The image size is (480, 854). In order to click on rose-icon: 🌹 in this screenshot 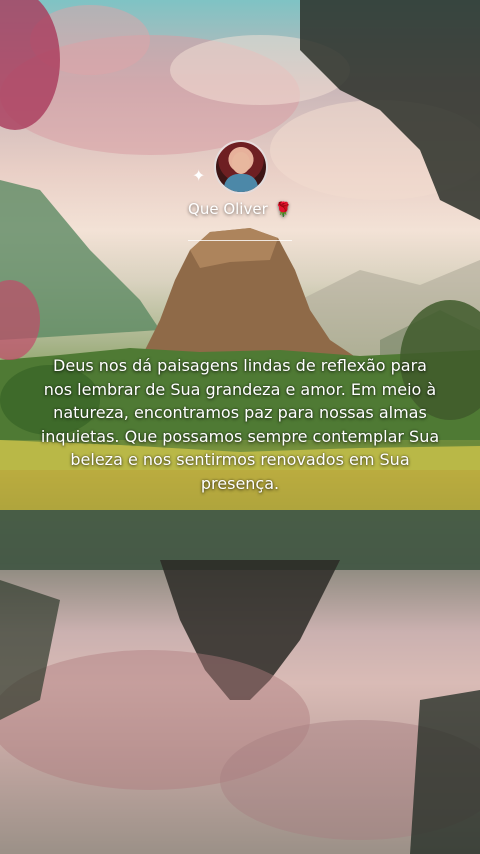, I will do `click(283, 210)`.